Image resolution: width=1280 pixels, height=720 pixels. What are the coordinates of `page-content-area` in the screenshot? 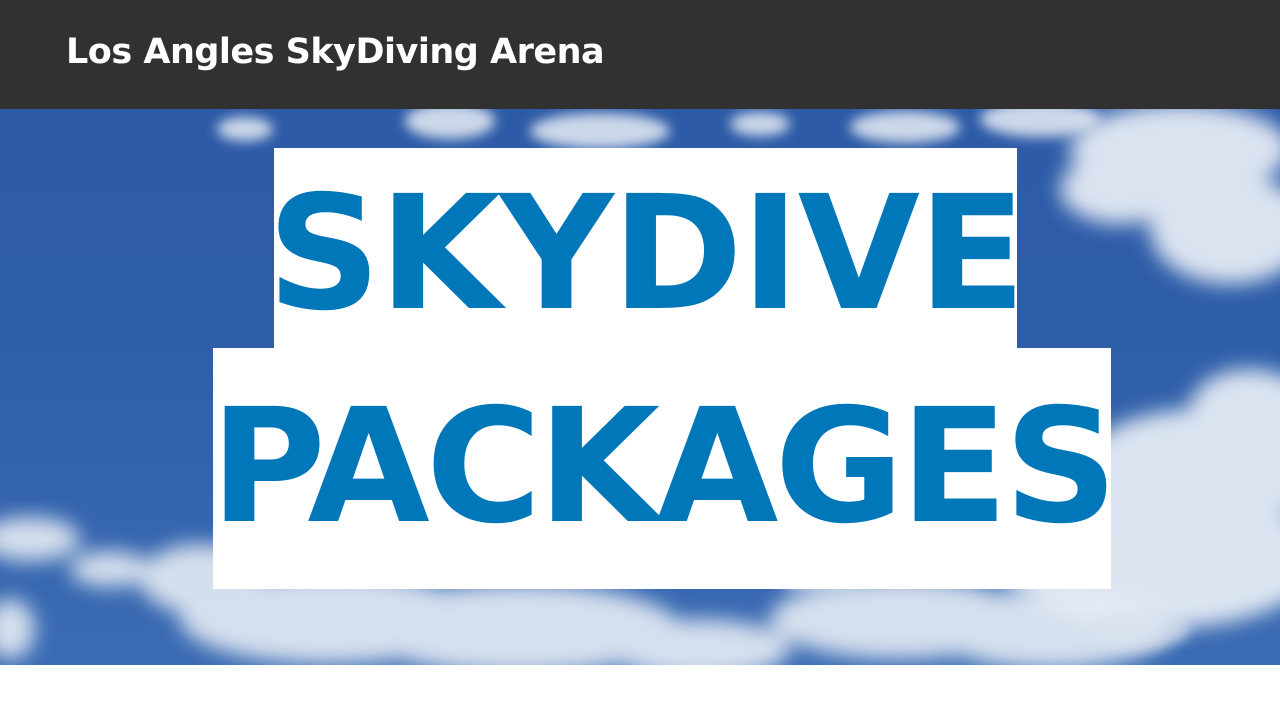 It's located at (640, 692).